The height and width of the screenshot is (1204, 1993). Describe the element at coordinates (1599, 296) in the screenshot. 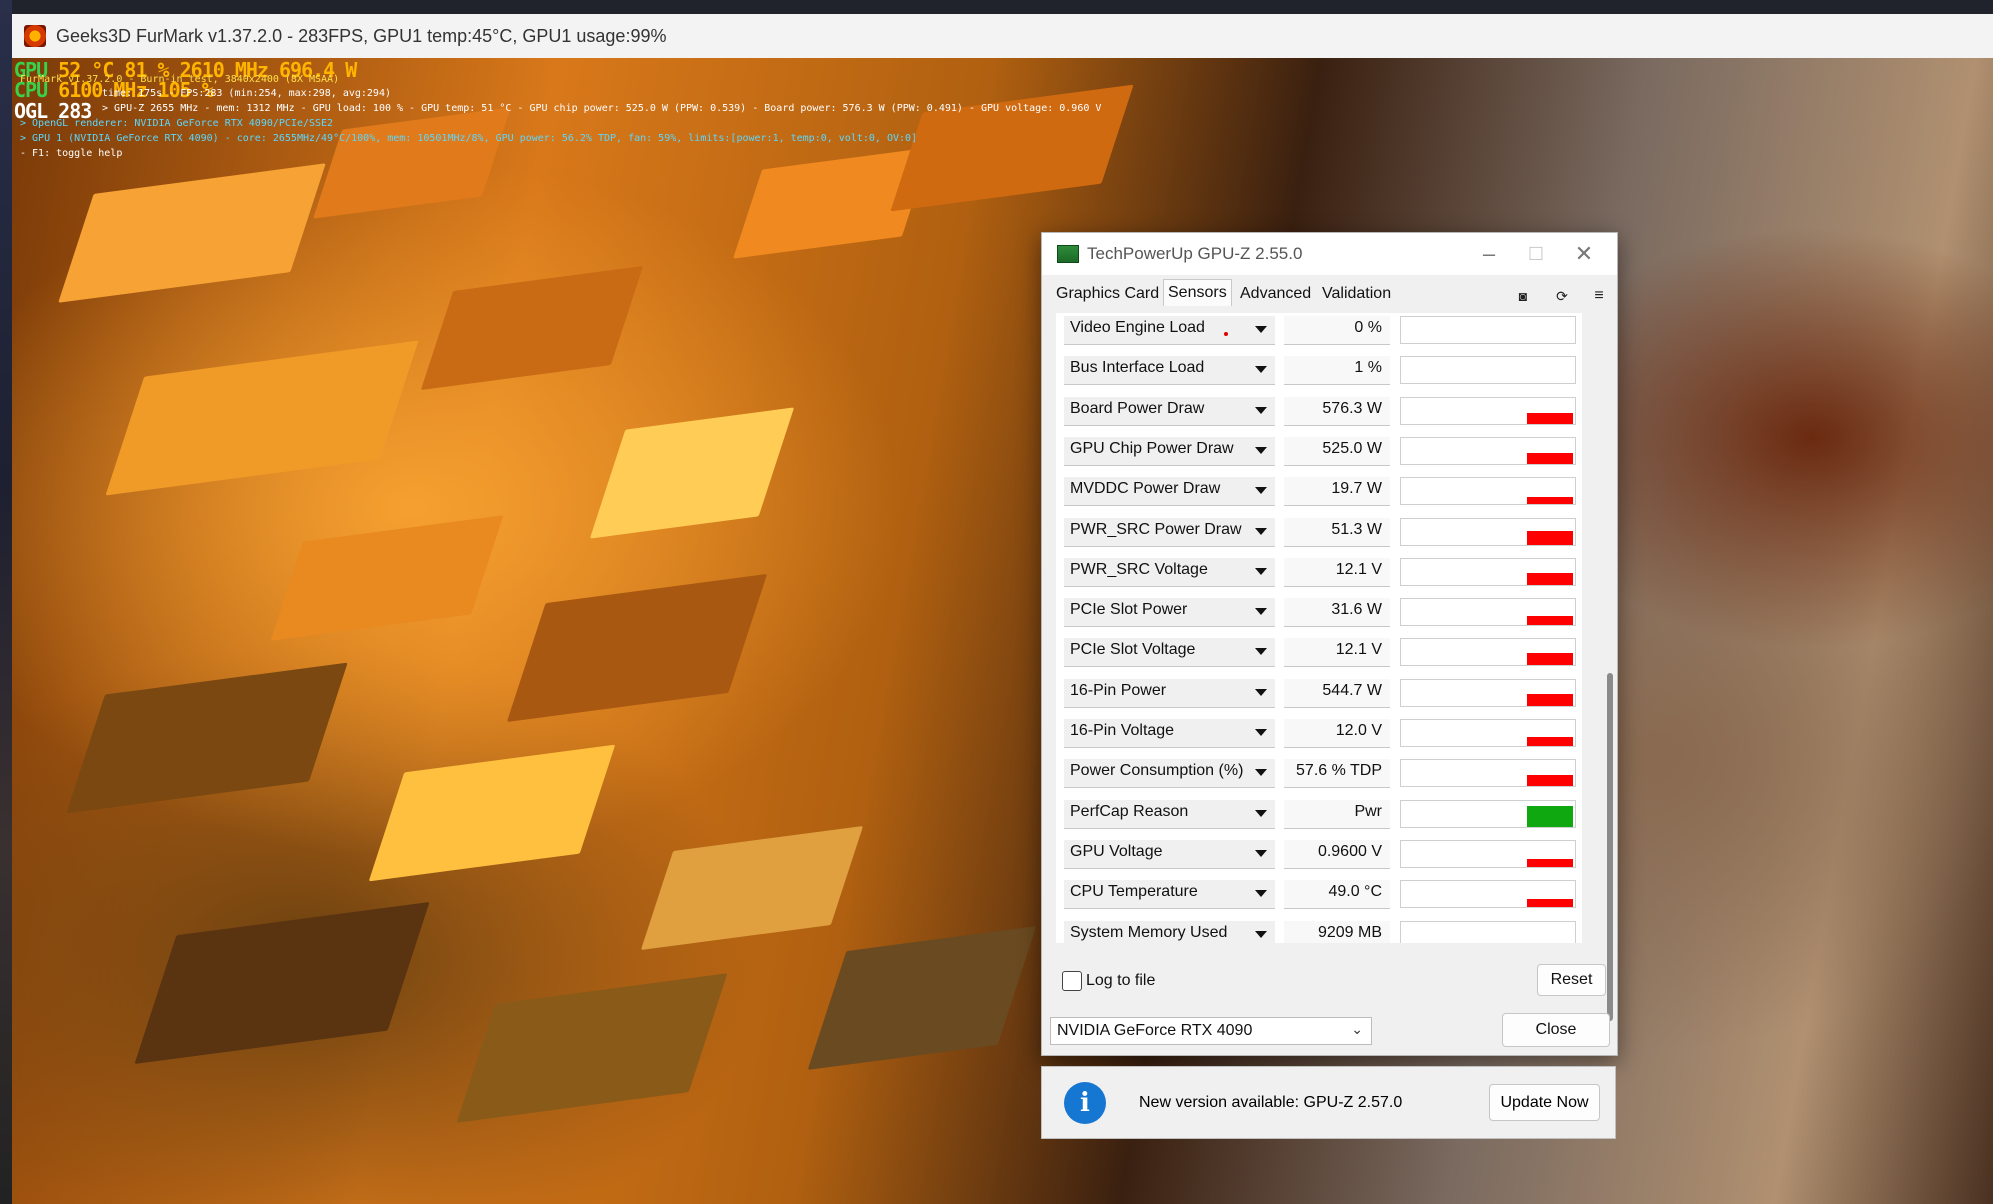

I see `menu-icon: ≡` at that location.